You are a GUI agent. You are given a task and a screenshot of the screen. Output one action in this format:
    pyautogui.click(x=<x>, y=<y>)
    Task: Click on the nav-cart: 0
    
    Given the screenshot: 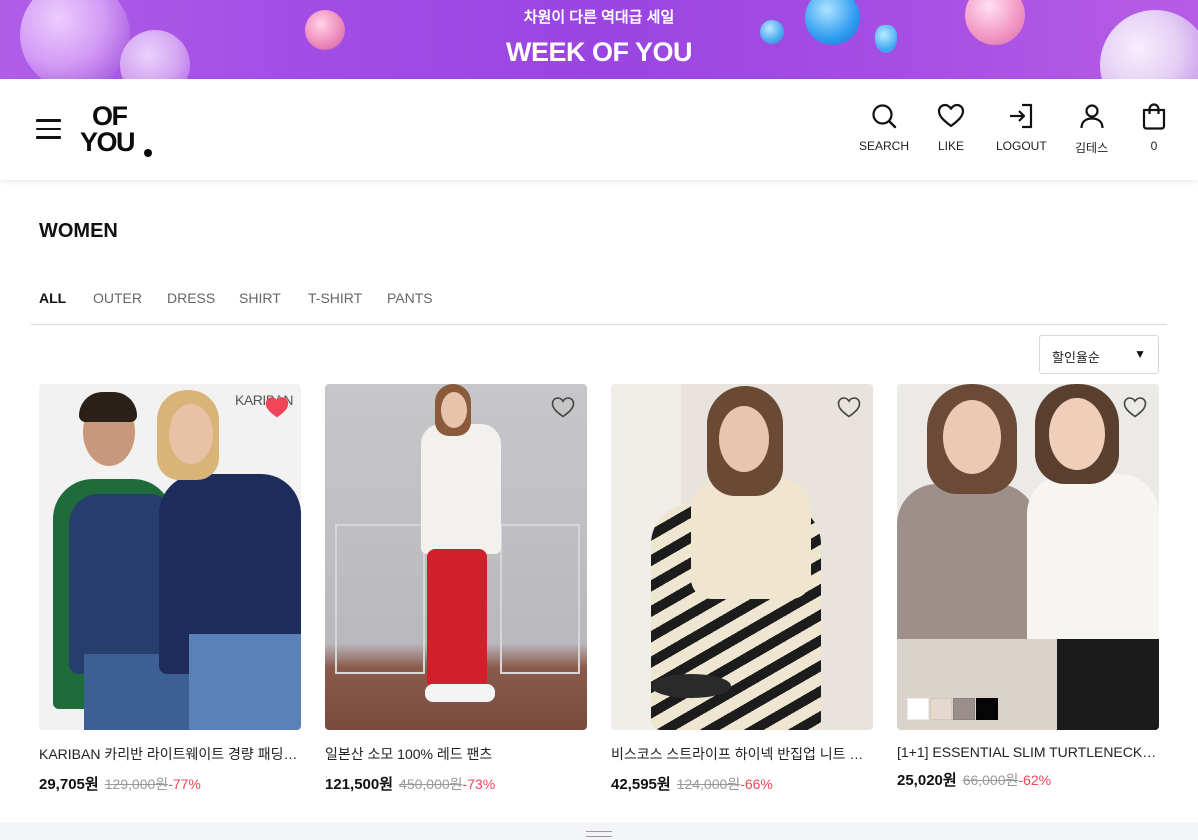 What is the action you would take?
    pyautogui.click(x=1154, y=127)
    